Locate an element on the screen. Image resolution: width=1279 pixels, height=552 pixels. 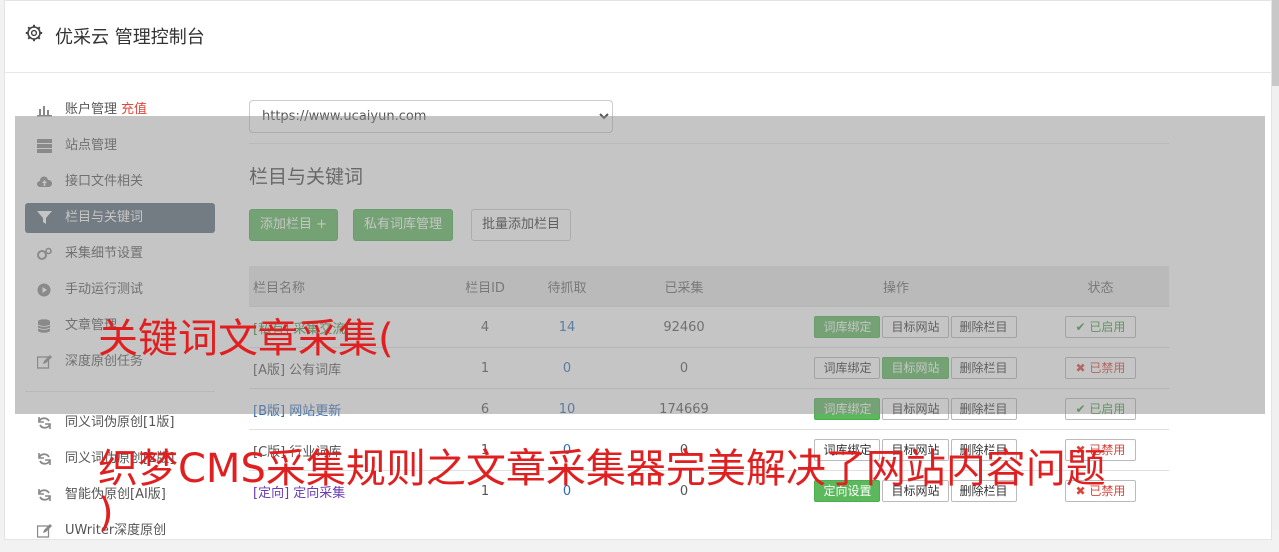
overlay-caption-line2: 织梦CMS采集规则之文章采集器完美解决了网站内容问题 is located at coordinates (602, 469).